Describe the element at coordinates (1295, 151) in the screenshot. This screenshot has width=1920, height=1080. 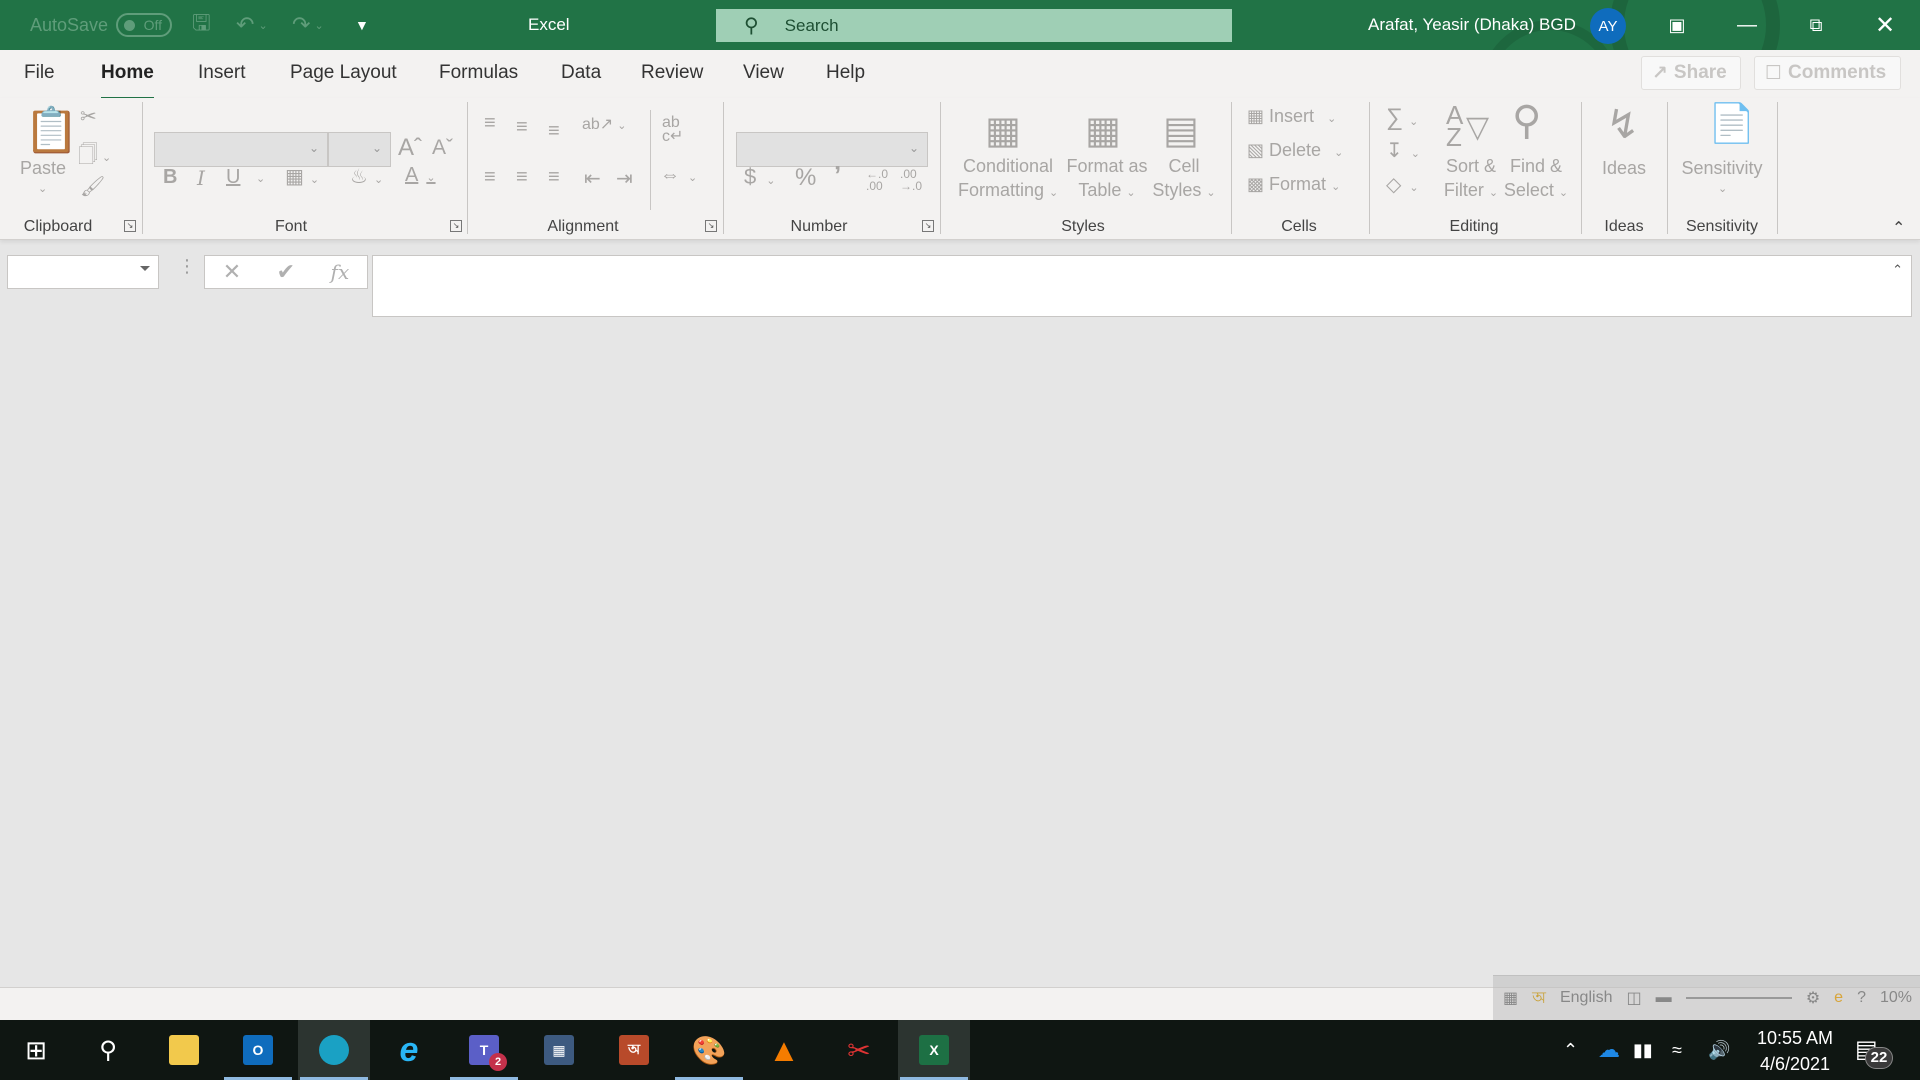
I see `delete-cells-button: ▧ Delete ⌄` at that location.